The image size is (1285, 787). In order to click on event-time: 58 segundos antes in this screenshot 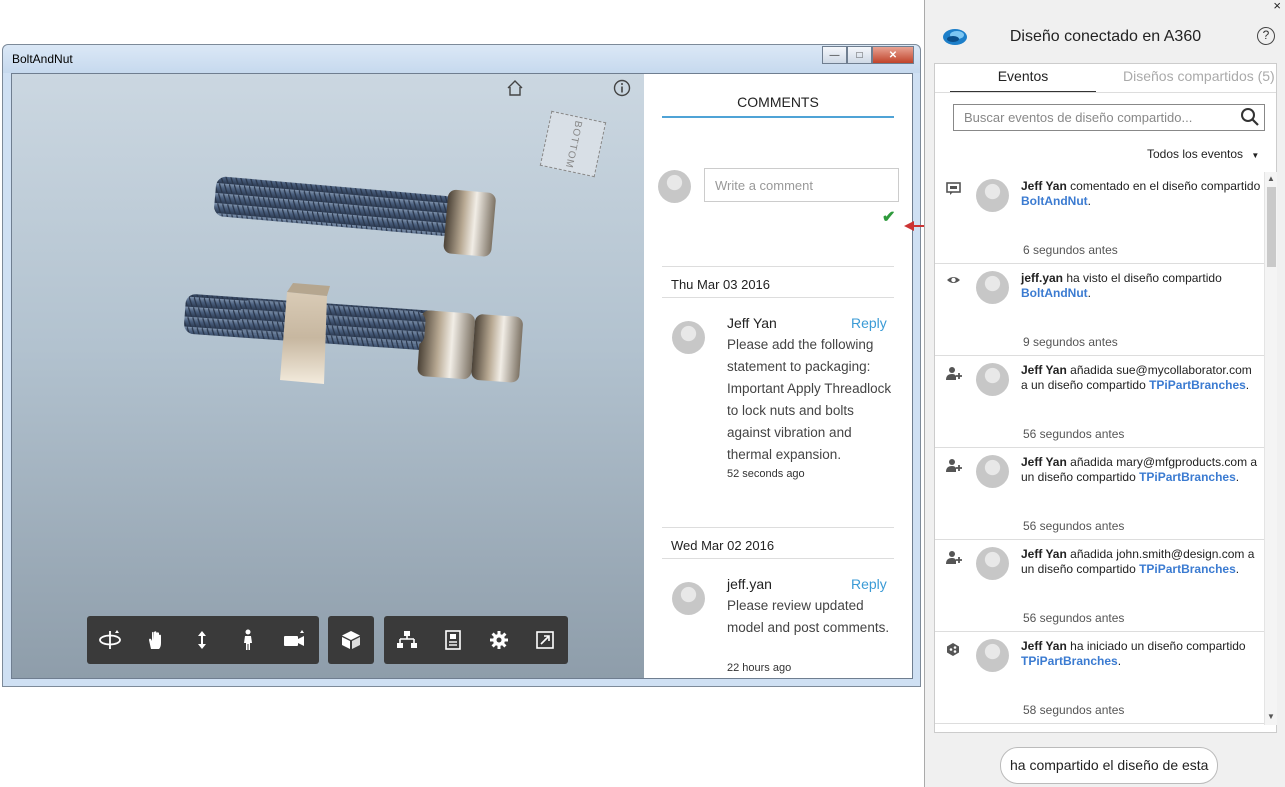, I will do `click(1074, 710)`.